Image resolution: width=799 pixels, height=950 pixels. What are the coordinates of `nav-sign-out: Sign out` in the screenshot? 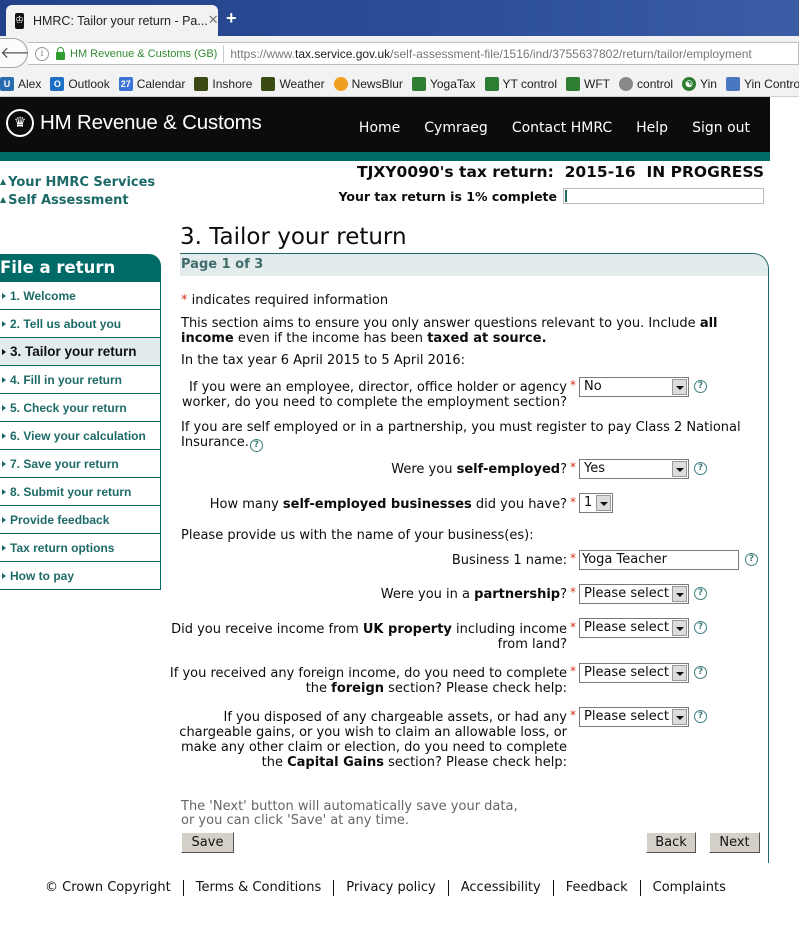 It's located at (721, 128).